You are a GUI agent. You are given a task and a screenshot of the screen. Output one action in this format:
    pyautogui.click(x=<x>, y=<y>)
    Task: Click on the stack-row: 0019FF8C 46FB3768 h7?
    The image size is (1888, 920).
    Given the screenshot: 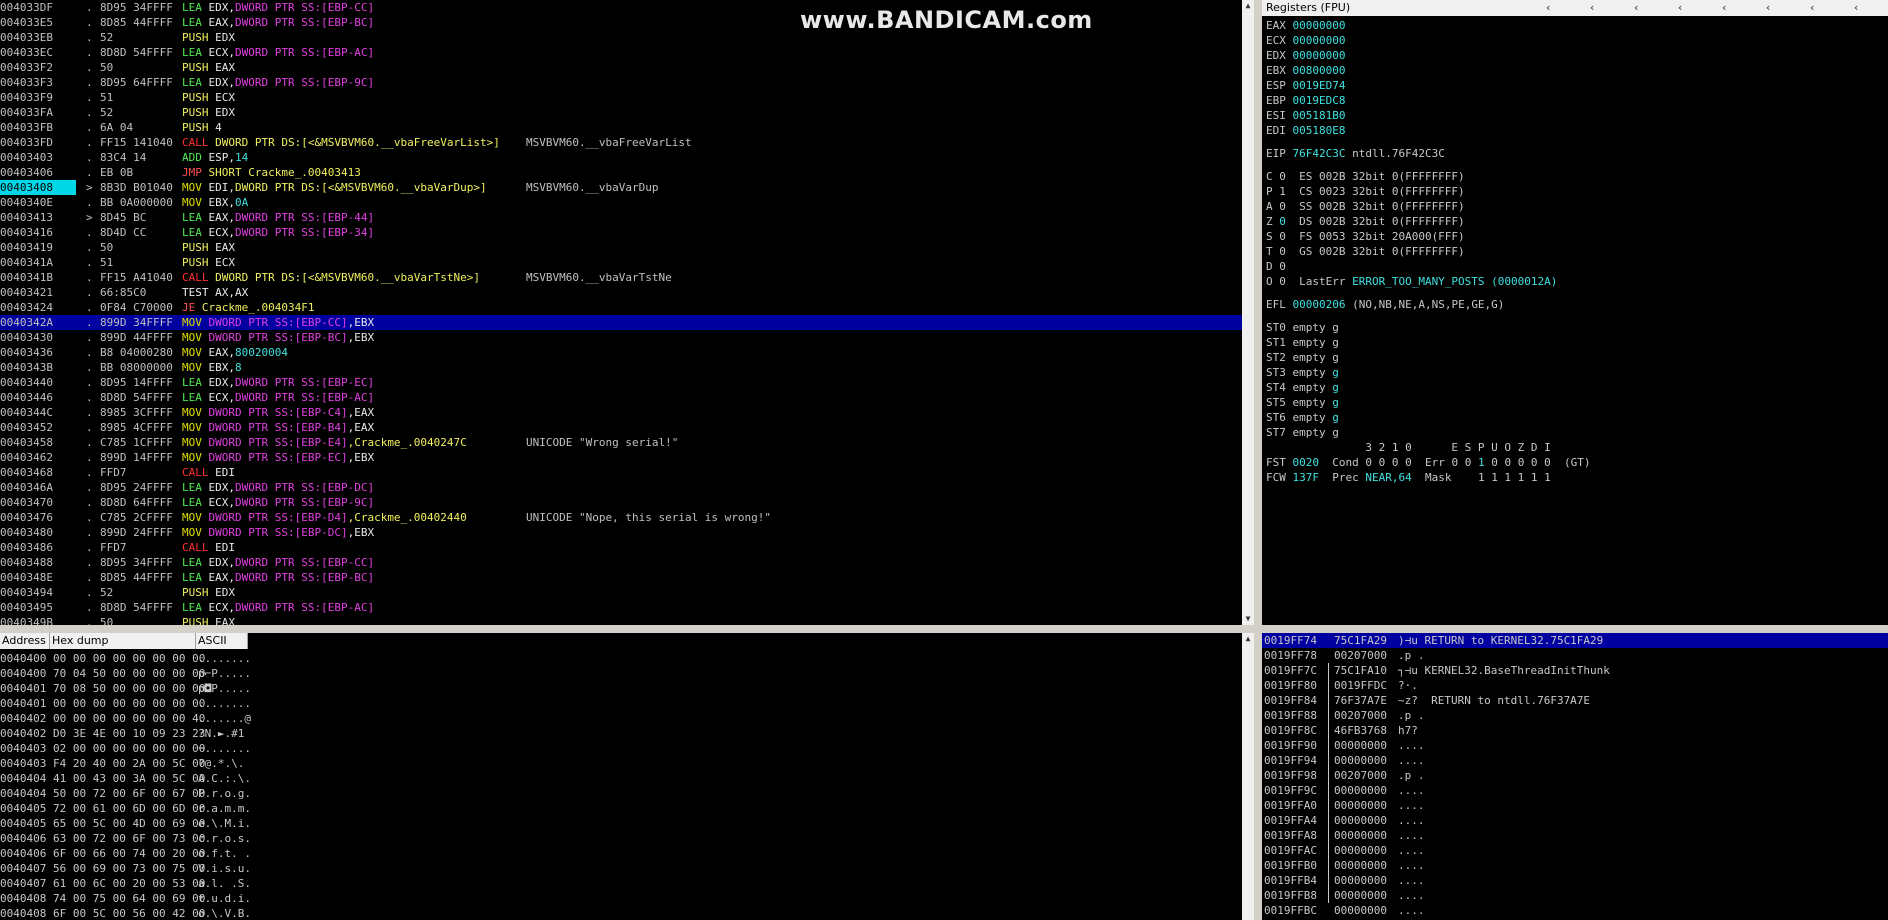 What is the action you would take?
    pyautogui.click(x=1575, y=730)
    